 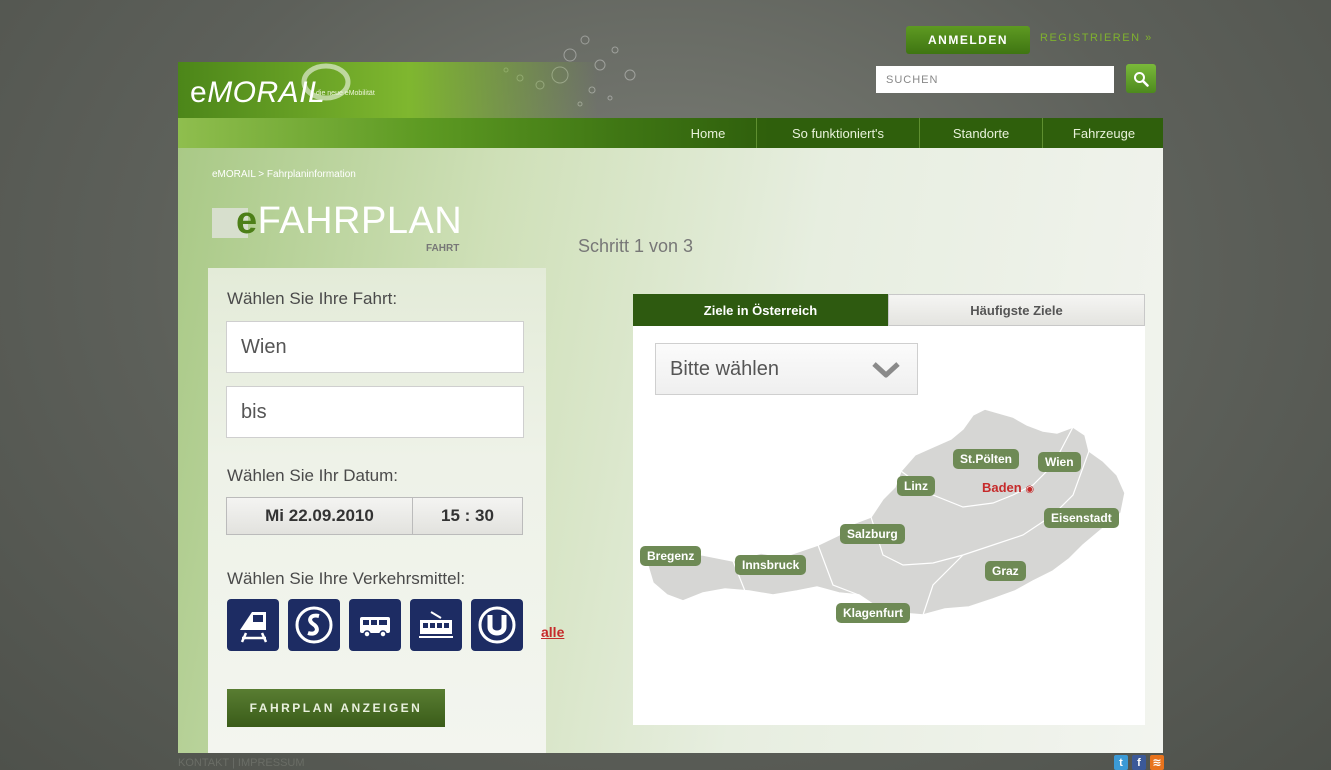 I want to click on chevron-down-icon, so click(x=886, y=370).